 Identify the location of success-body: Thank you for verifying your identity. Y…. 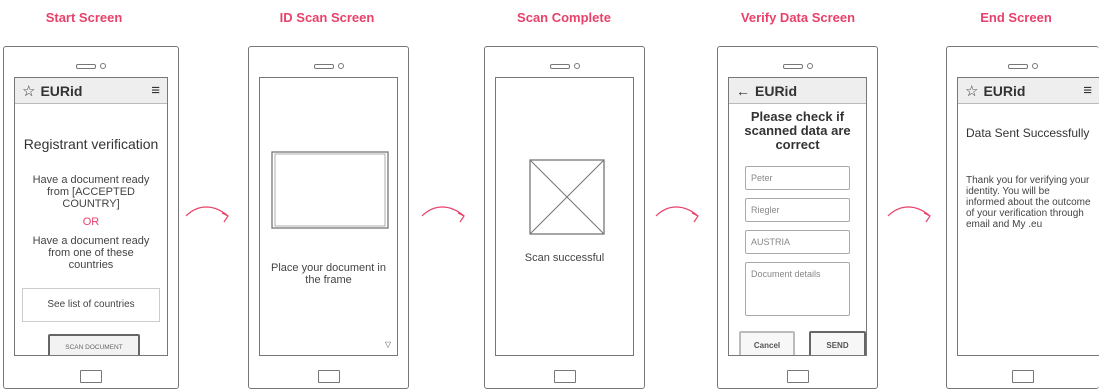
(1028, 202).